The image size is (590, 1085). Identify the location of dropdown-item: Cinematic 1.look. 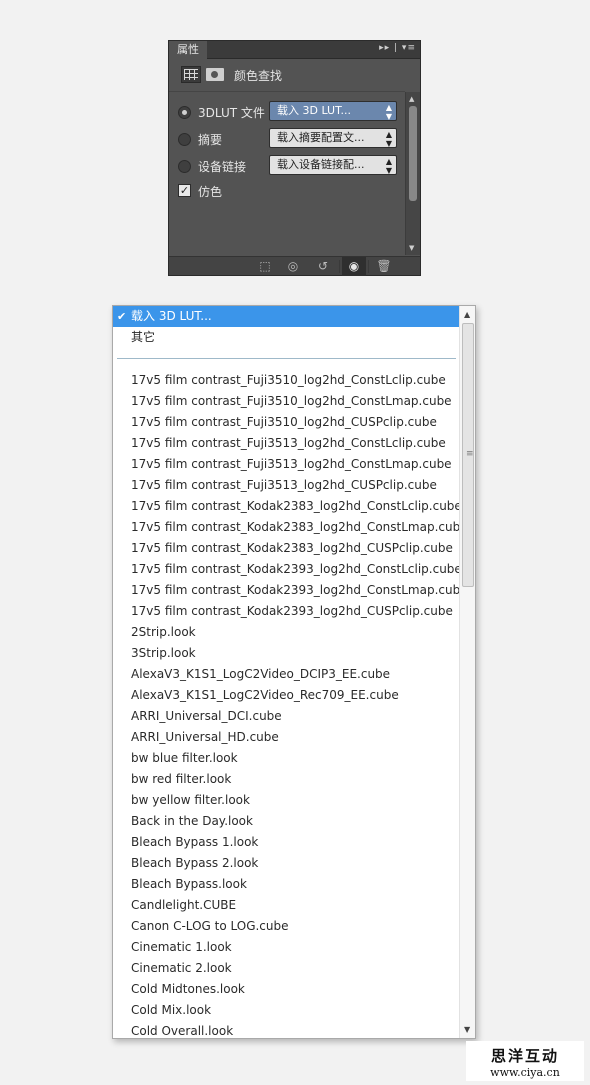
(286, 947).